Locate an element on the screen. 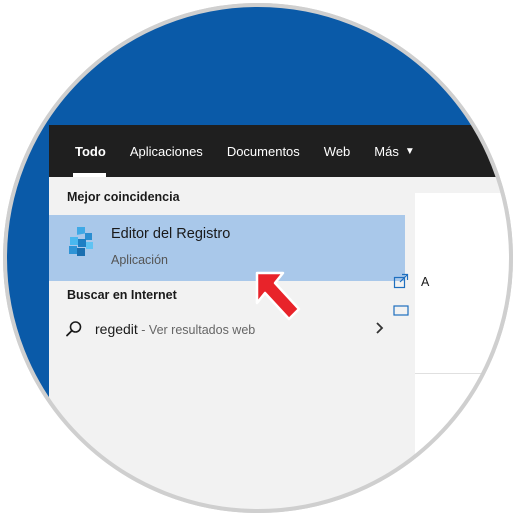  best-match-result: Editor del Registro Aplicación is located at coordinates (227, 248).